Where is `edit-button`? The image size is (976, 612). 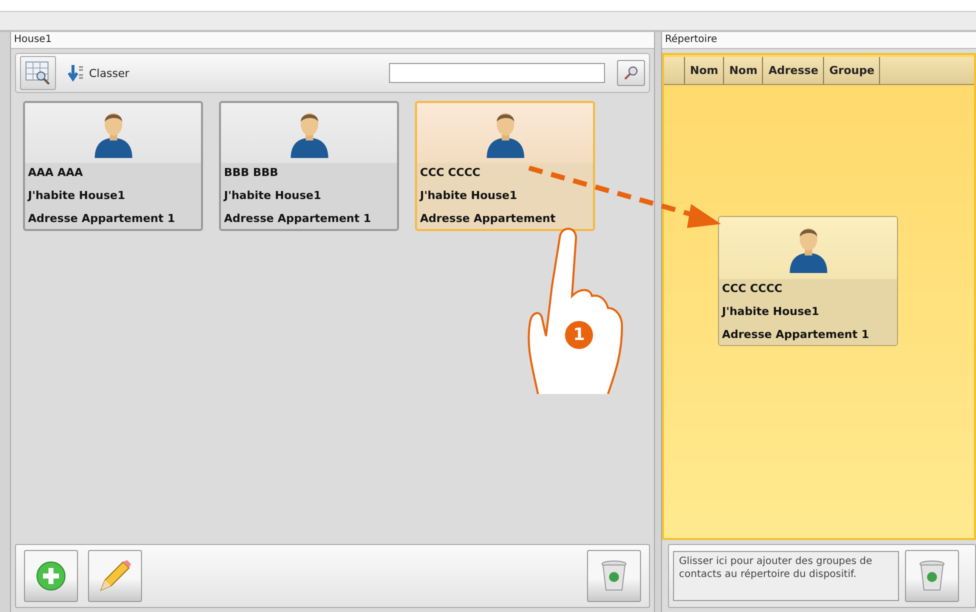
edit-button is located at coordinates (115, 576).